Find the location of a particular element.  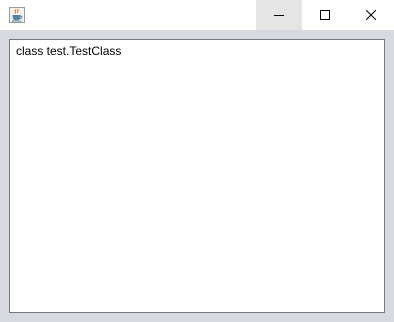

close-icon is located at coordinates (371, 15).